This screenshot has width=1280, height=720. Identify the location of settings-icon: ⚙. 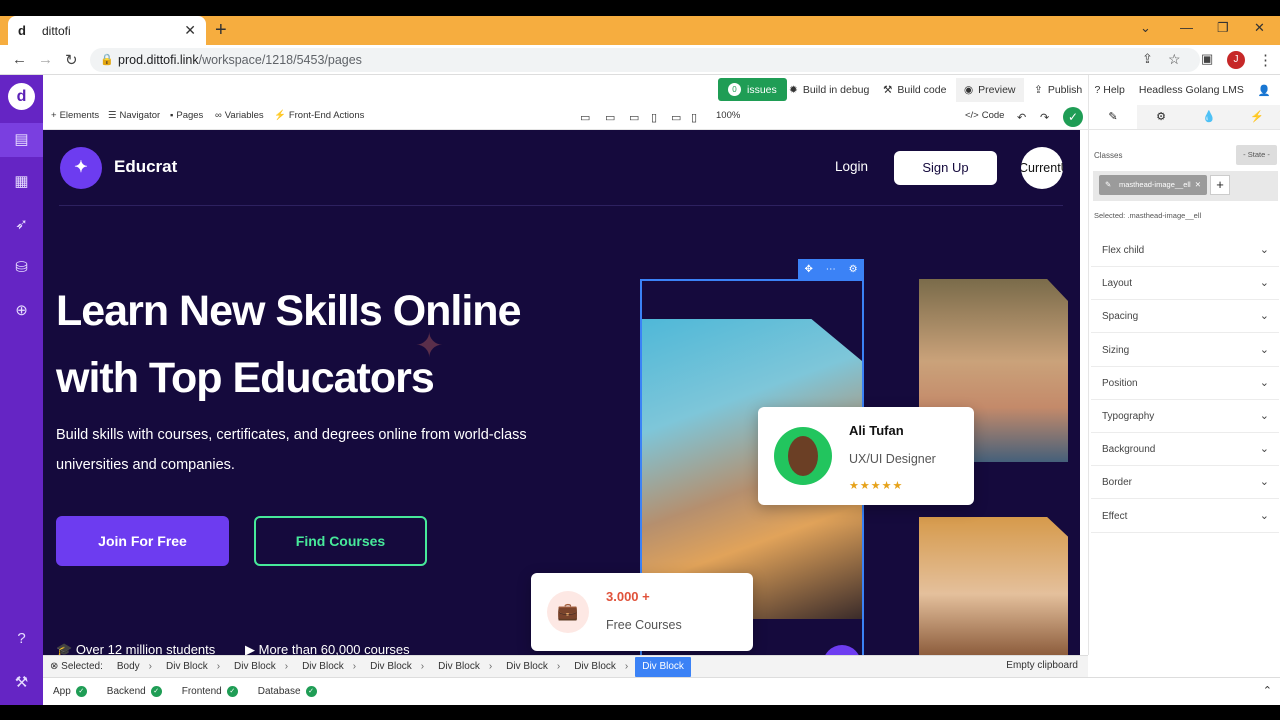
(853, 269).